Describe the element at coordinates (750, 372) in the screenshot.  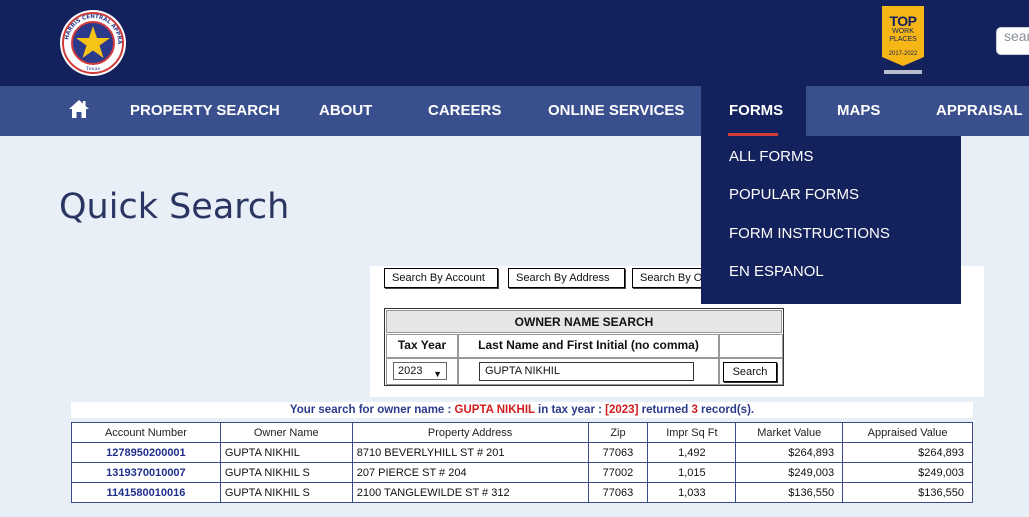
I see `search-button: Search` at that location.